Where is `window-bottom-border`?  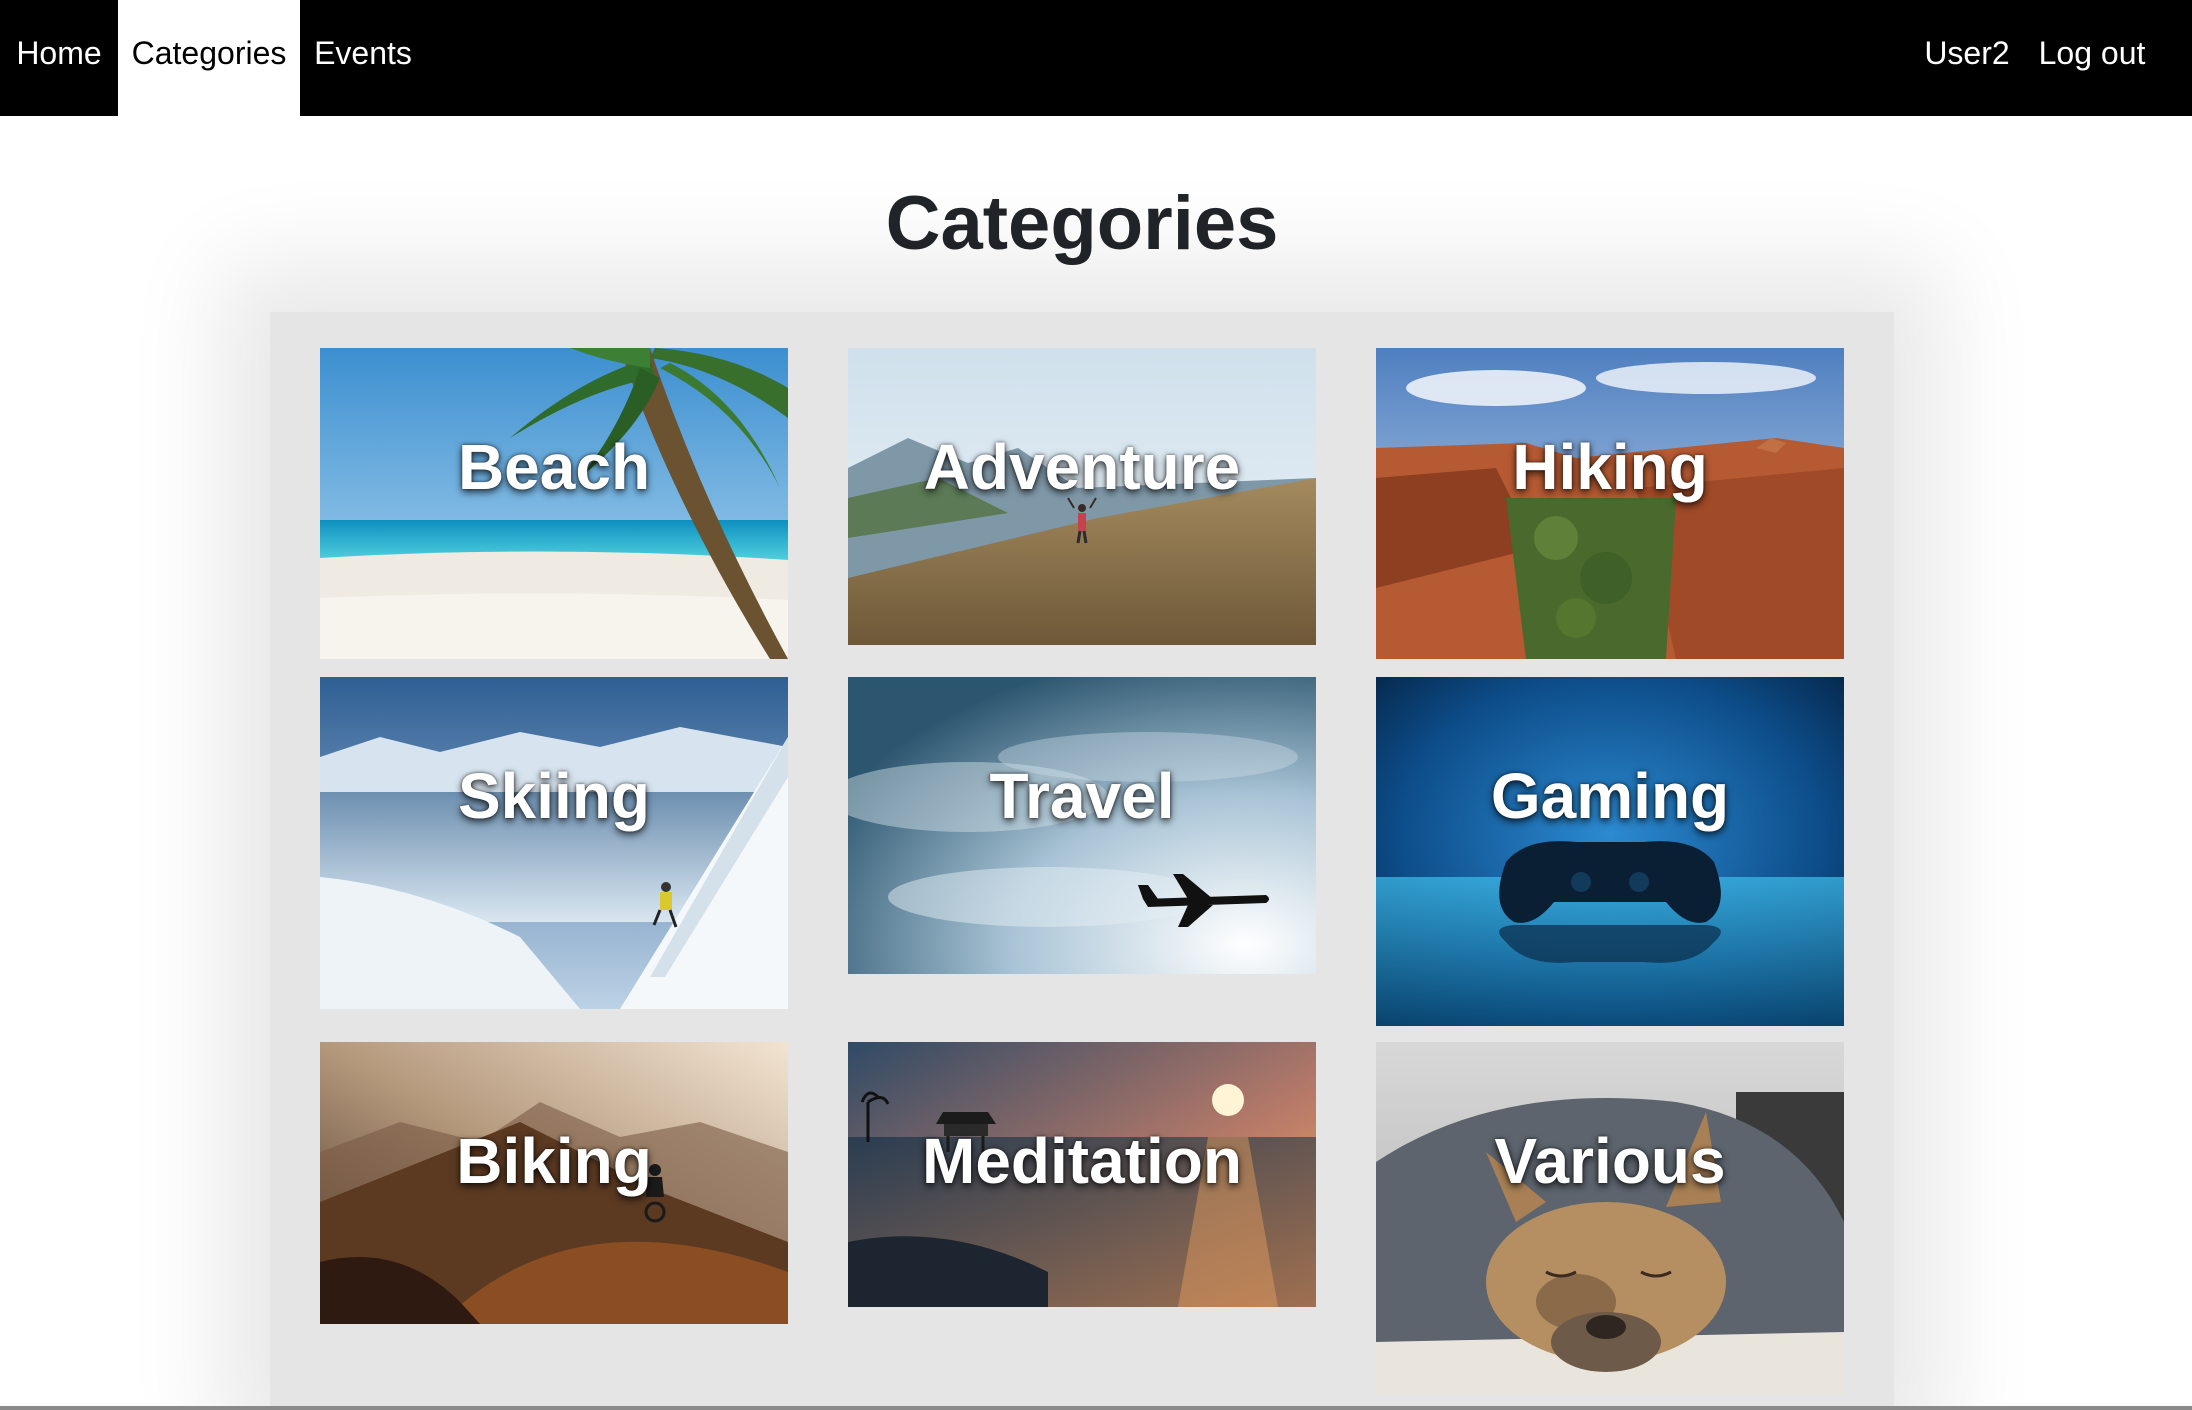 window-bottom-border is located at coordinates (1096, 1408).